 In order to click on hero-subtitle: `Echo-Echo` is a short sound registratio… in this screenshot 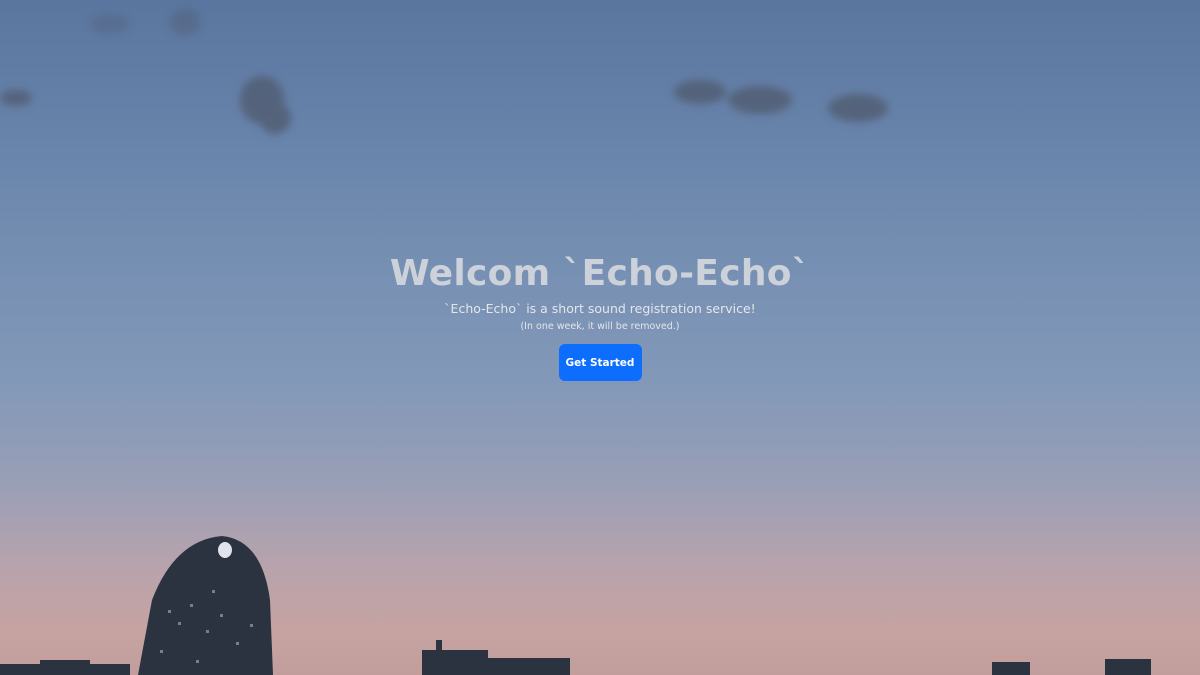, I will do `click(600, 308)`.